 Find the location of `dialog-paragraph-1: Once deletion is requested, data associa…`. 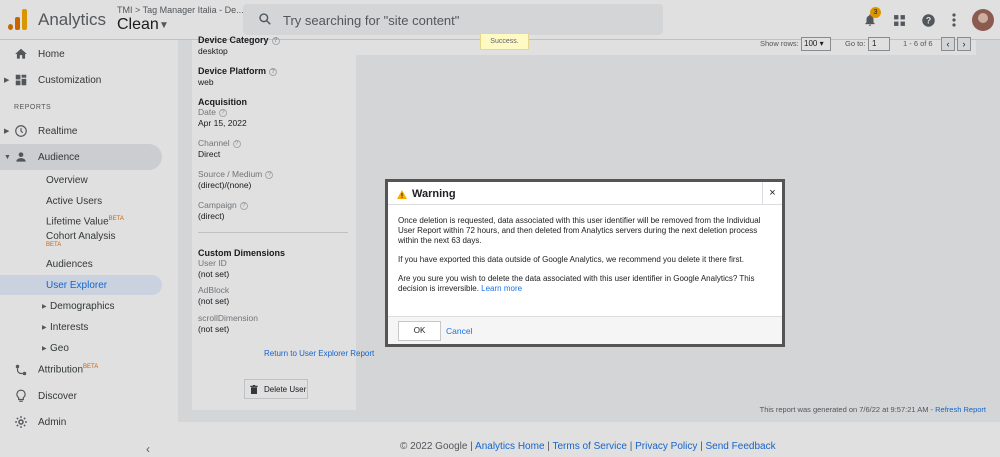

dialog-paragraph-1: Once deletion is requested, data associa… is located at coordinates (579, 230).